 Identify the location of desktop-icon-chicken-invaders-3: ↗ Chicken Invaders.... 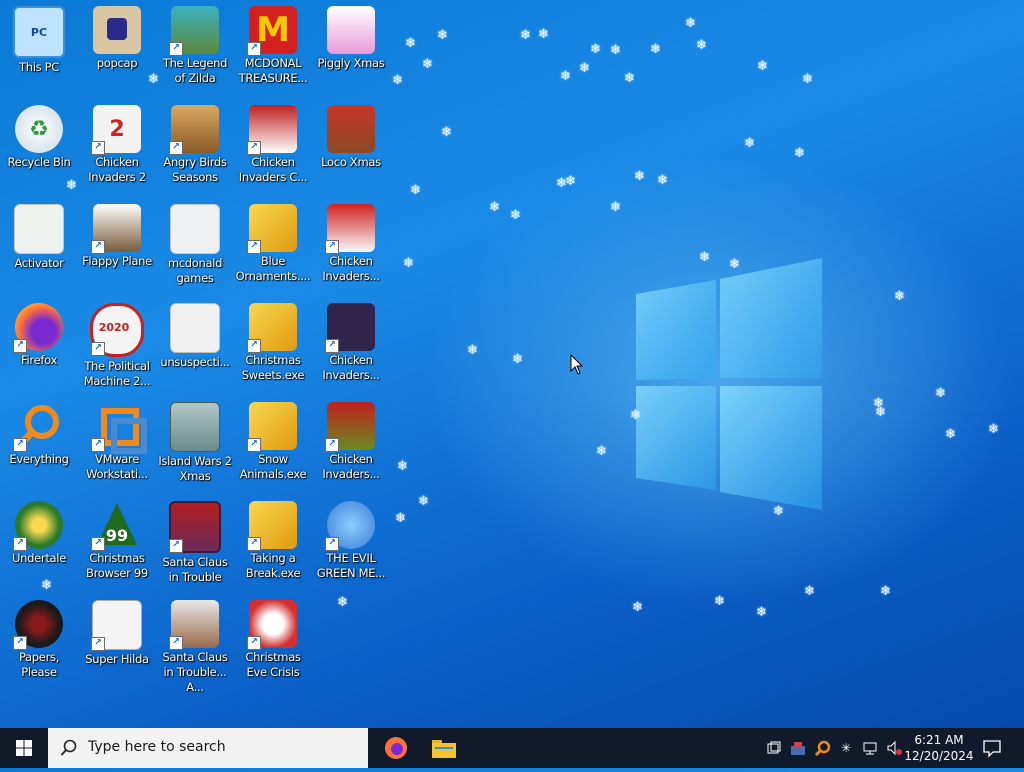
(351, 248).